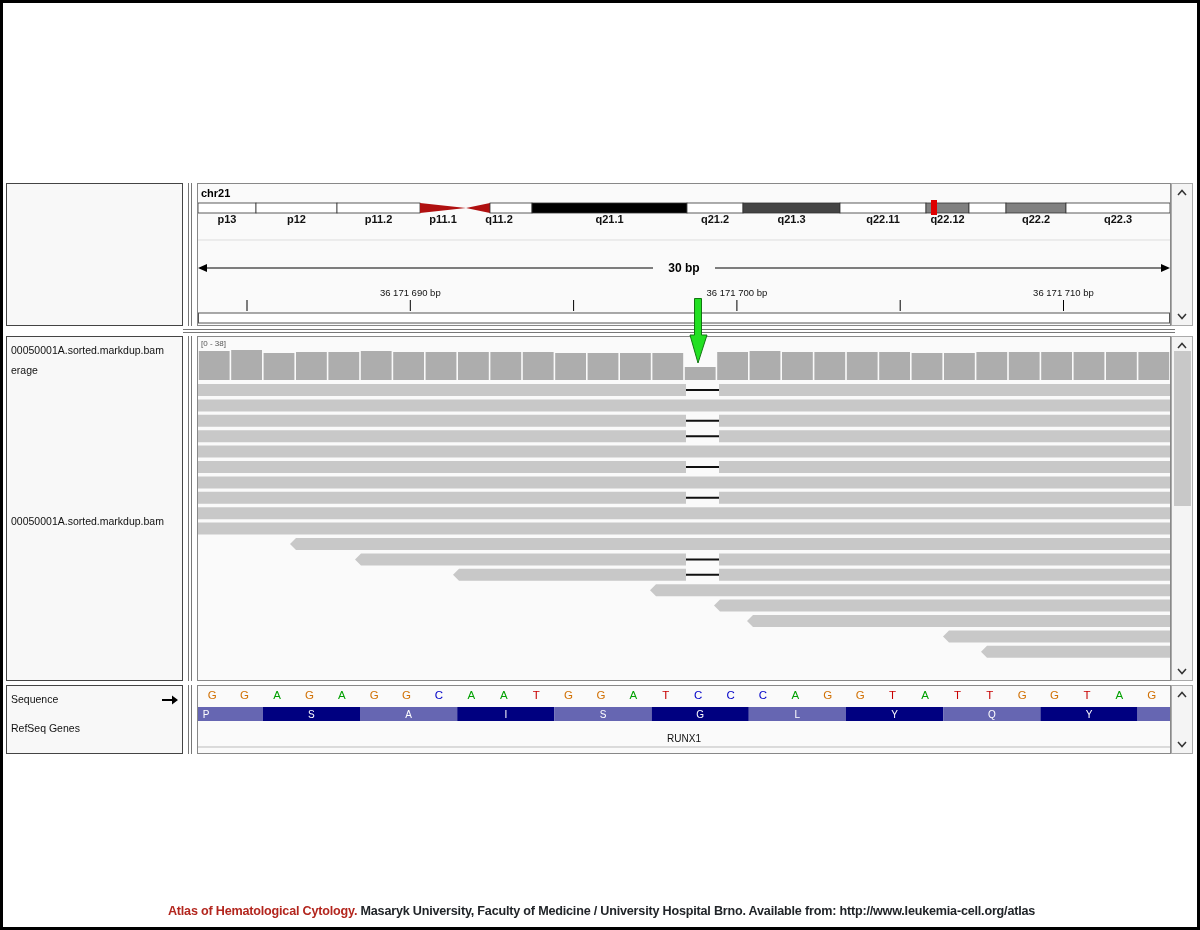 The width and height of the screenshot is (1200, 930). What do you see at coordinates (947, 219) in the screenshot?
I see `band-label: q22.12` at bounding box center [947, 219].